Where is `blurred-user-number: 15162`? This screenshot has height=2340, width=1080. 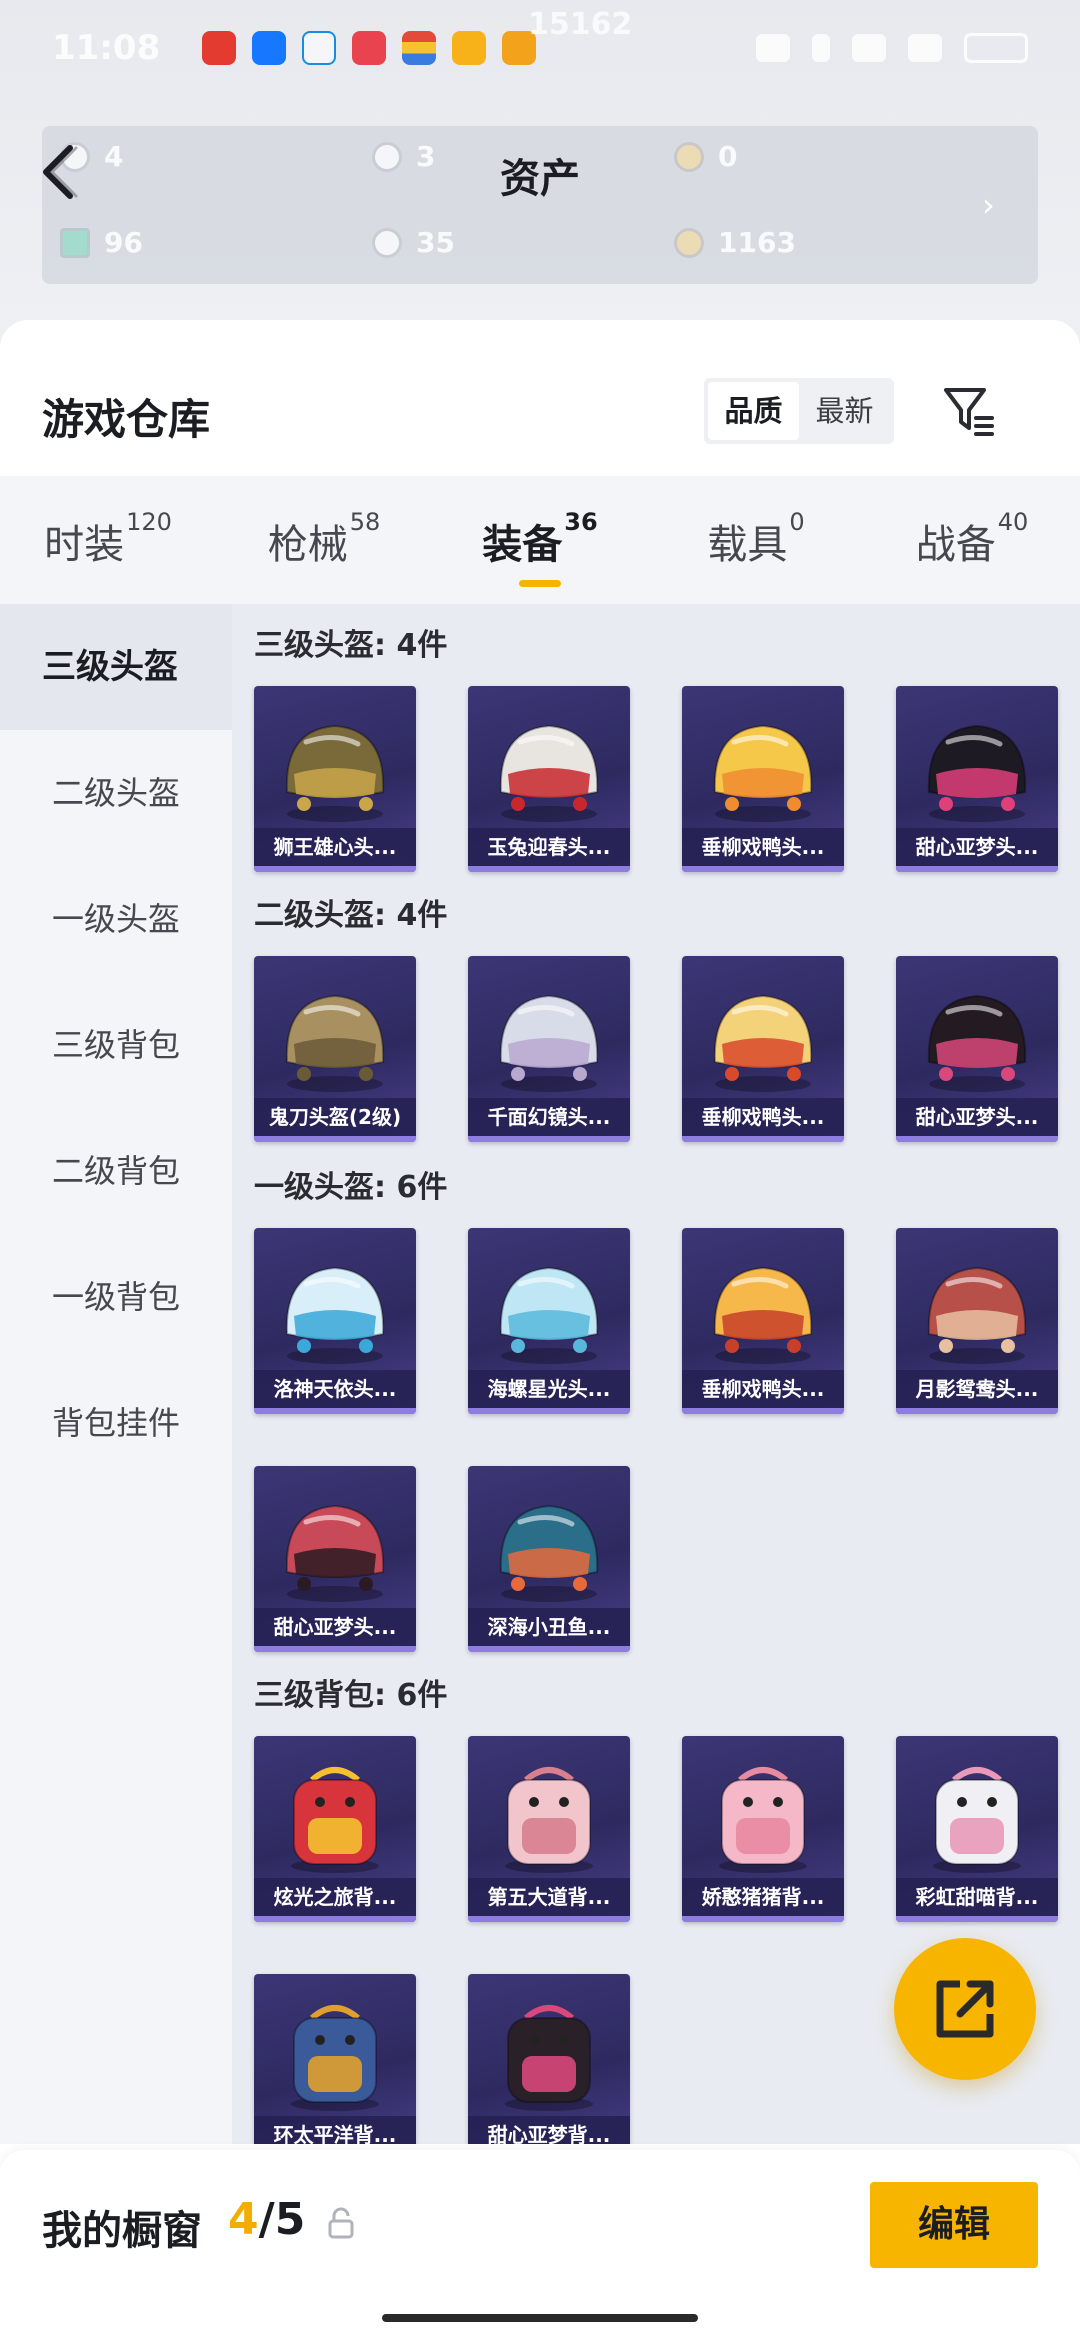
blurred-user-number: 15162 is located at coordinates (580, 24).